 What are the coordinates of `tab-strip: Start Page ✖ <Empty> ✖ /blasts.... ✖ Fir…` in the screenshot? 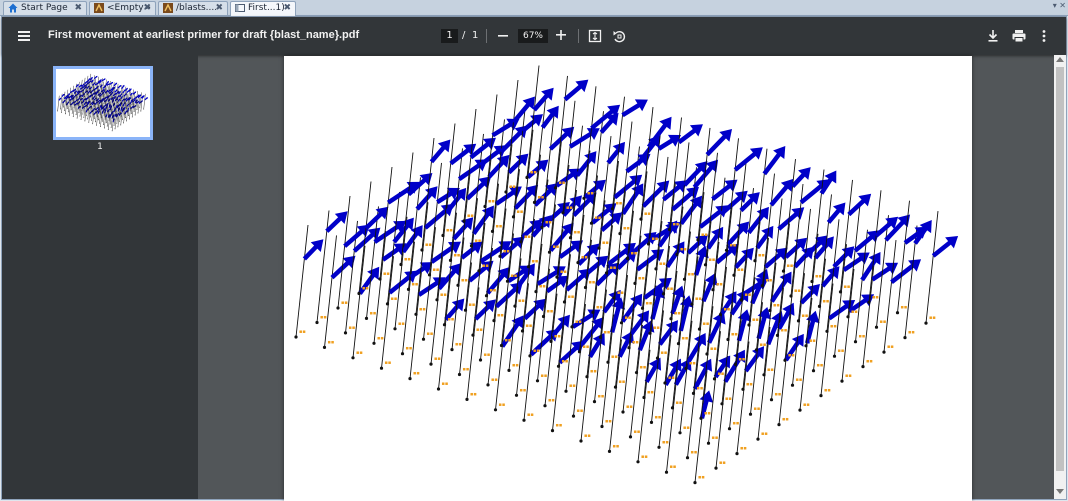 It's located at (534, 8).